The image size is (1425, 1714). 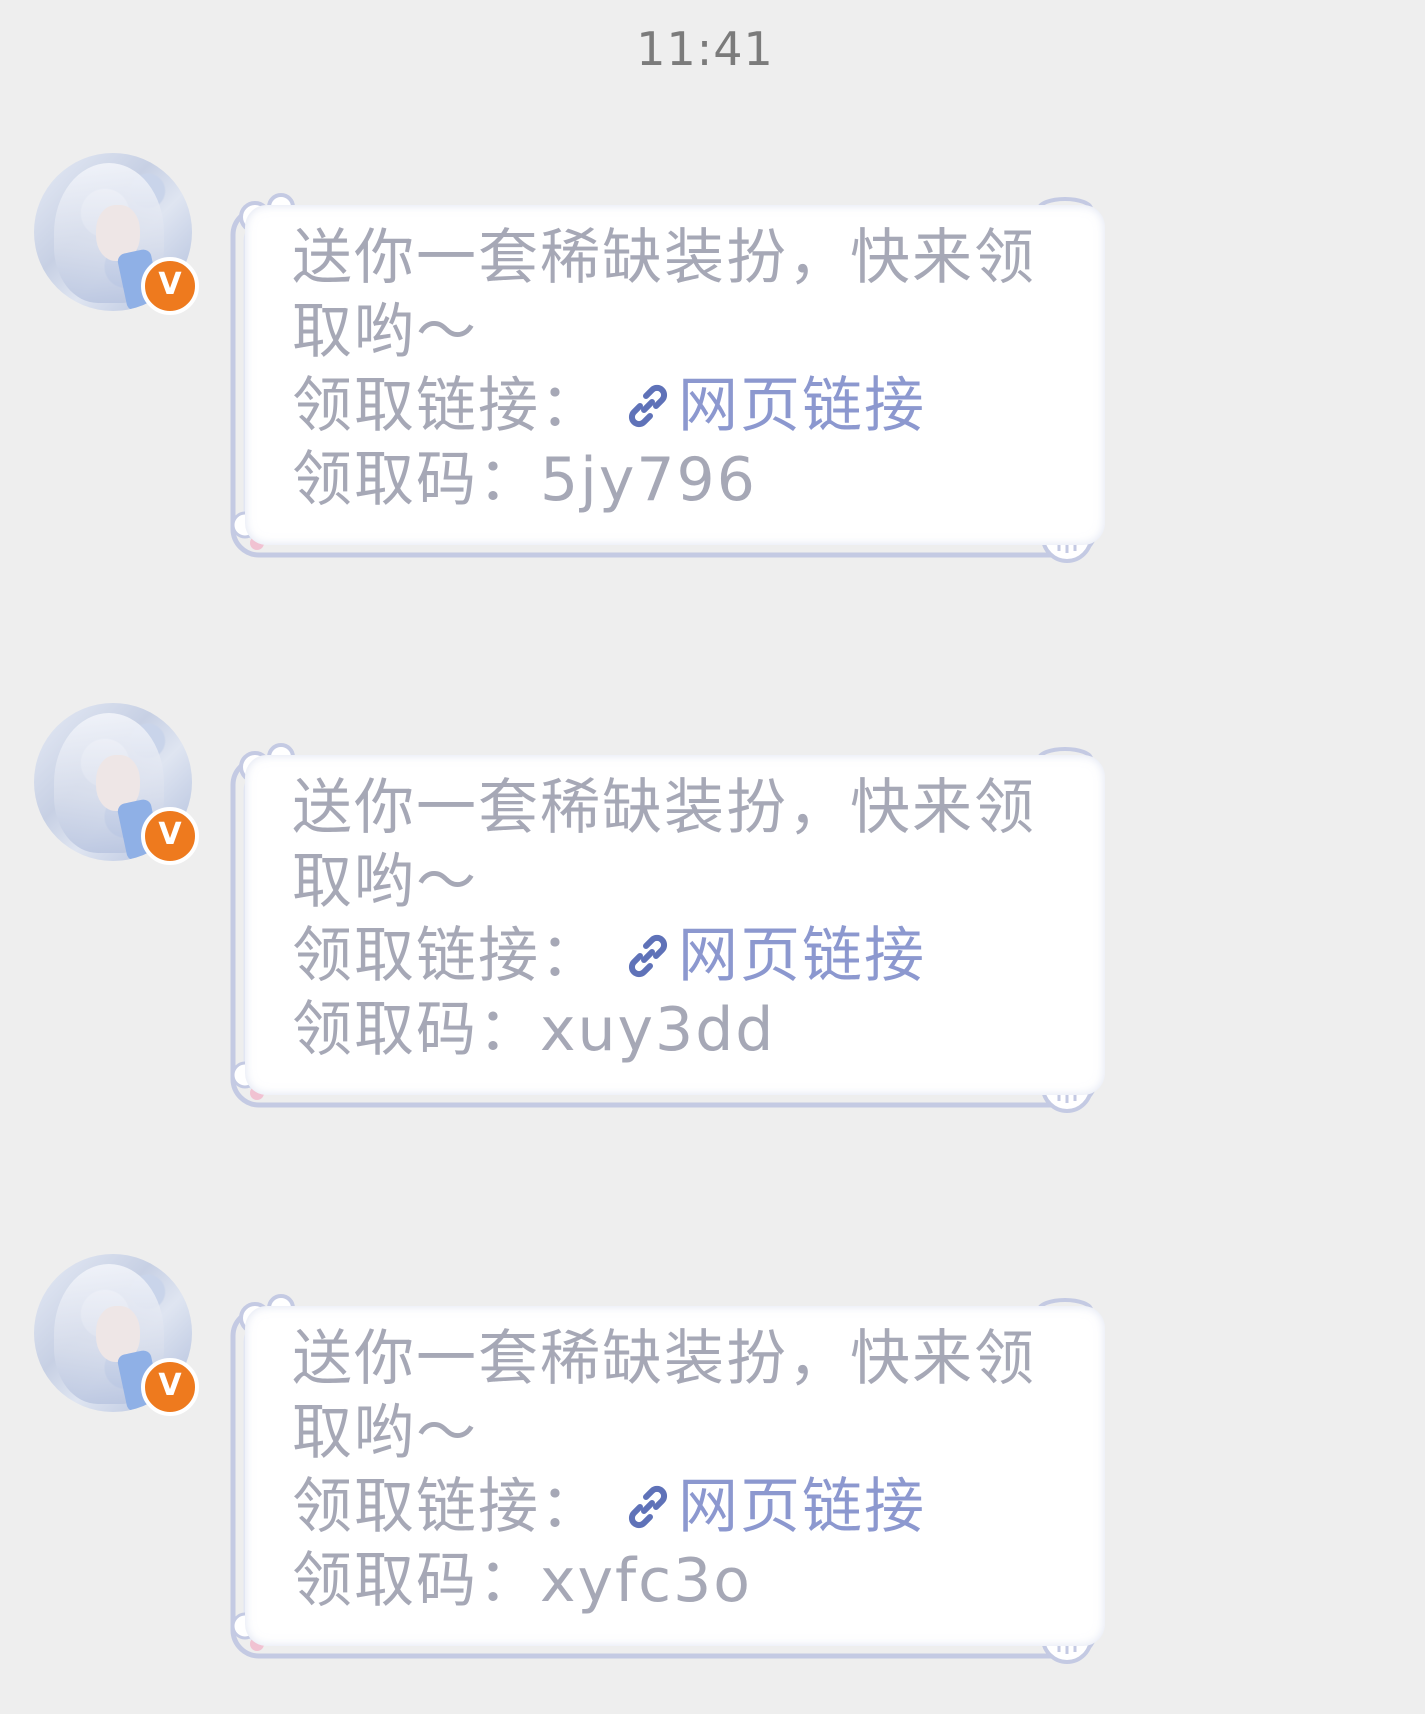 What do you see at coordinates (658, 1030) in the screenshot?
I see `redeem-code: xuy3dd` at bounding box center [658, 1030].